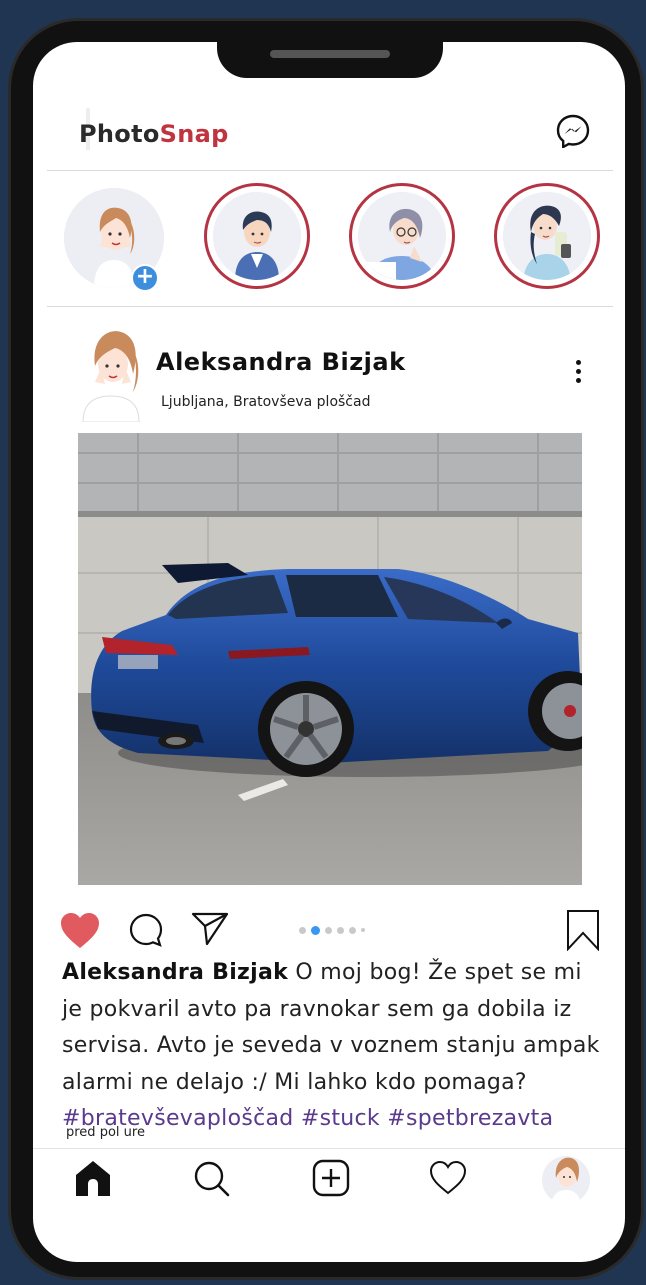 This screenshot has height=1285, width=646. Describe the element at coordinates (566, 1180) in the screenshot. I see `profile-avatar-icon` at that location.